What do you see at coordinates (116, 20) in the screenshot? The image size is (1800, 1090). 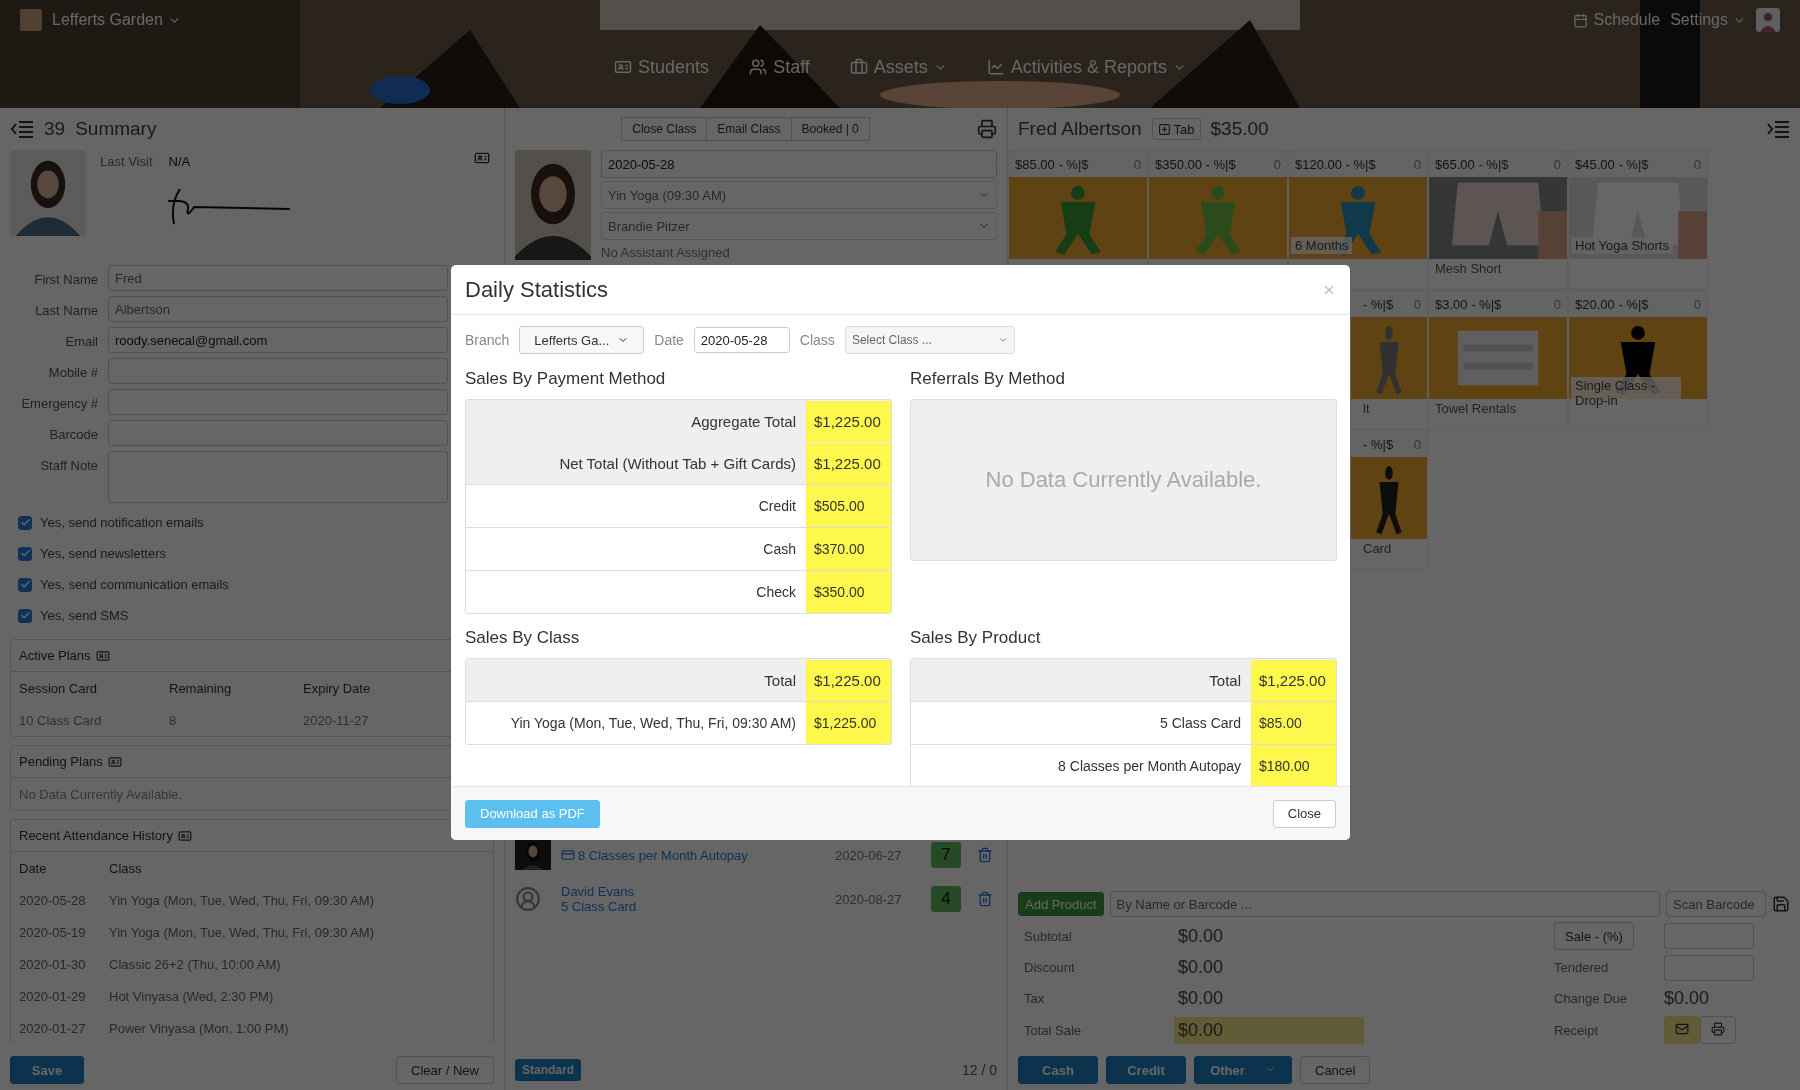 I see `branch-menu: Lefferts Garden` at bounding box center [116, 20].